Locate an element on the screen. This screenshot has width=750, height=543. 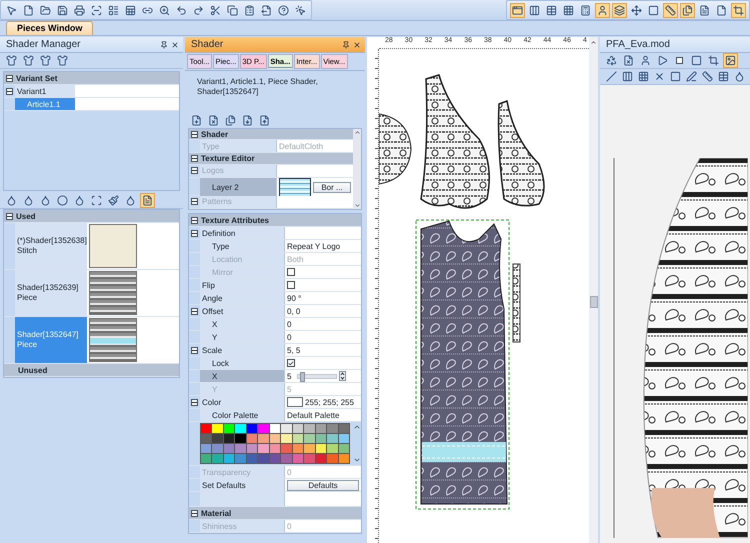
checkbox is located at coordinates (291, 285).